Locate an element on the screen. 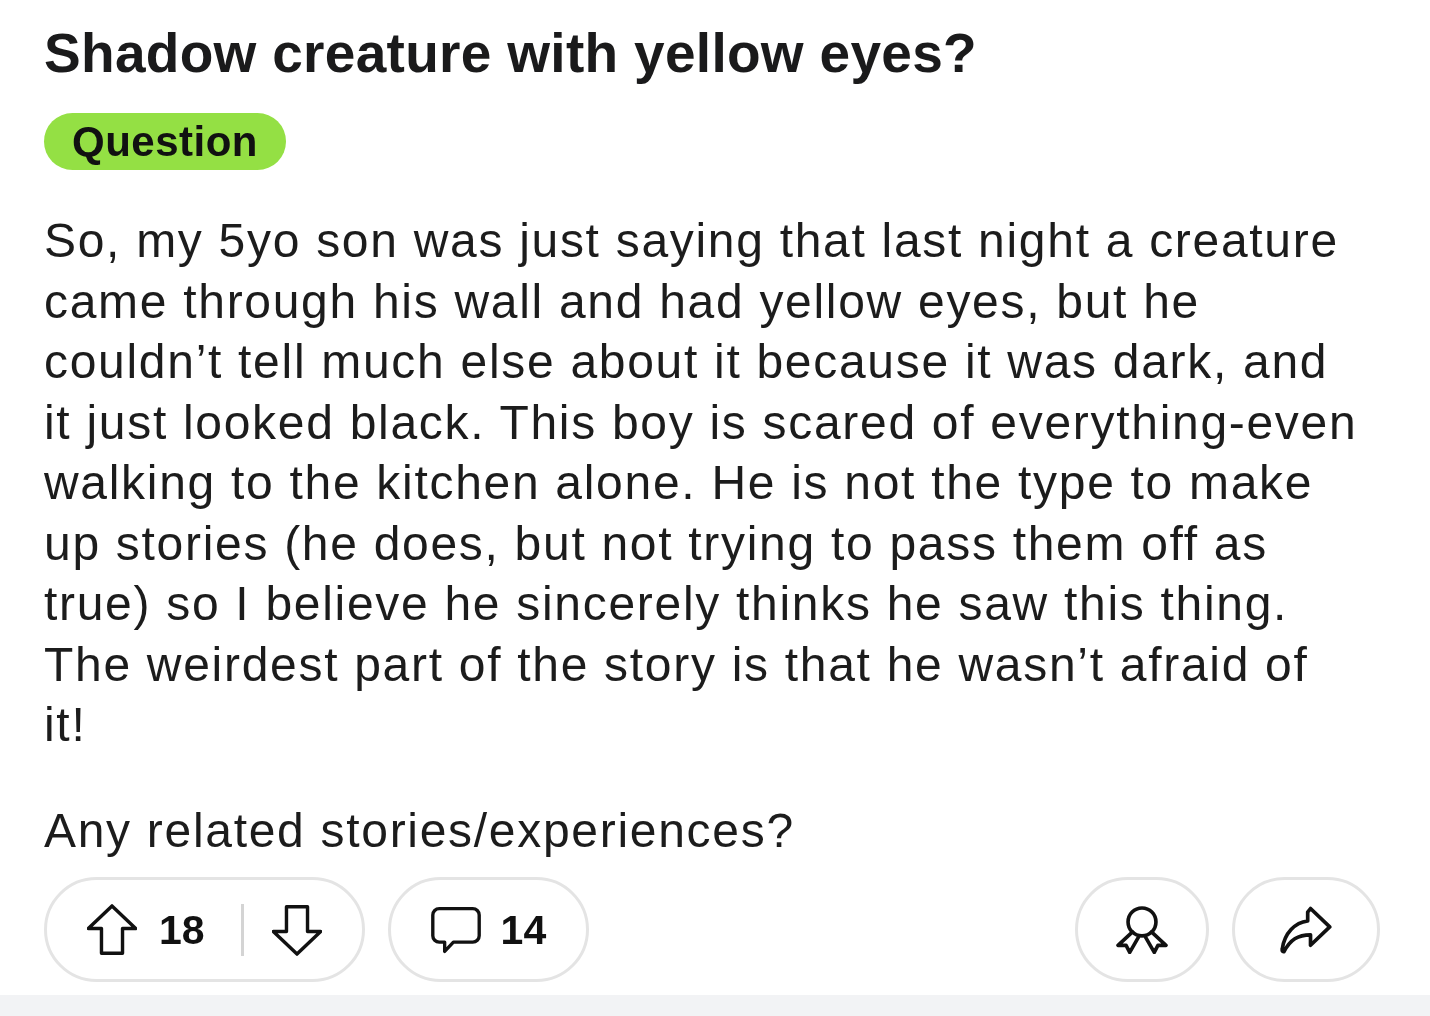  body-paragraph: Any related stories/experiences? is located at coordinates (420, 830).